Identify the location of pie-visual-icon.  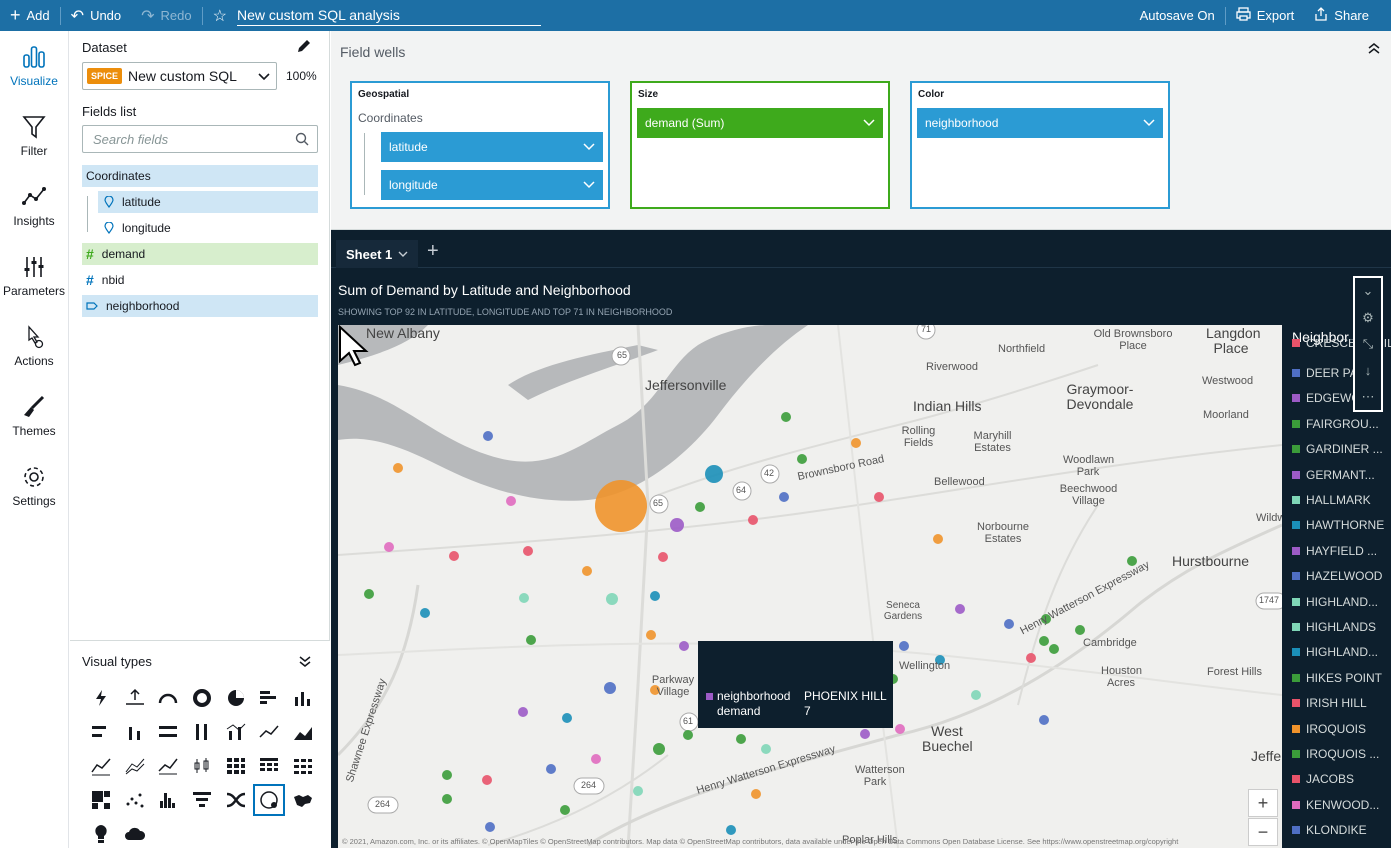
(236, 698).